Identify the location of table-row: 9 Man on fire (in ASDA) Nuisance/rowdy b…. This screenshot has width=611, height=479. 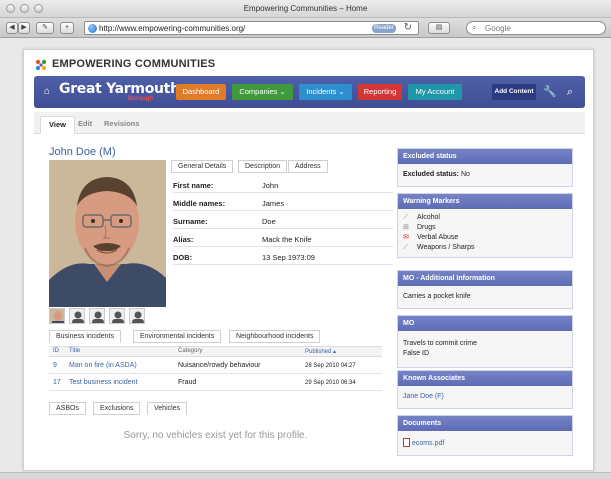
(215, 366).